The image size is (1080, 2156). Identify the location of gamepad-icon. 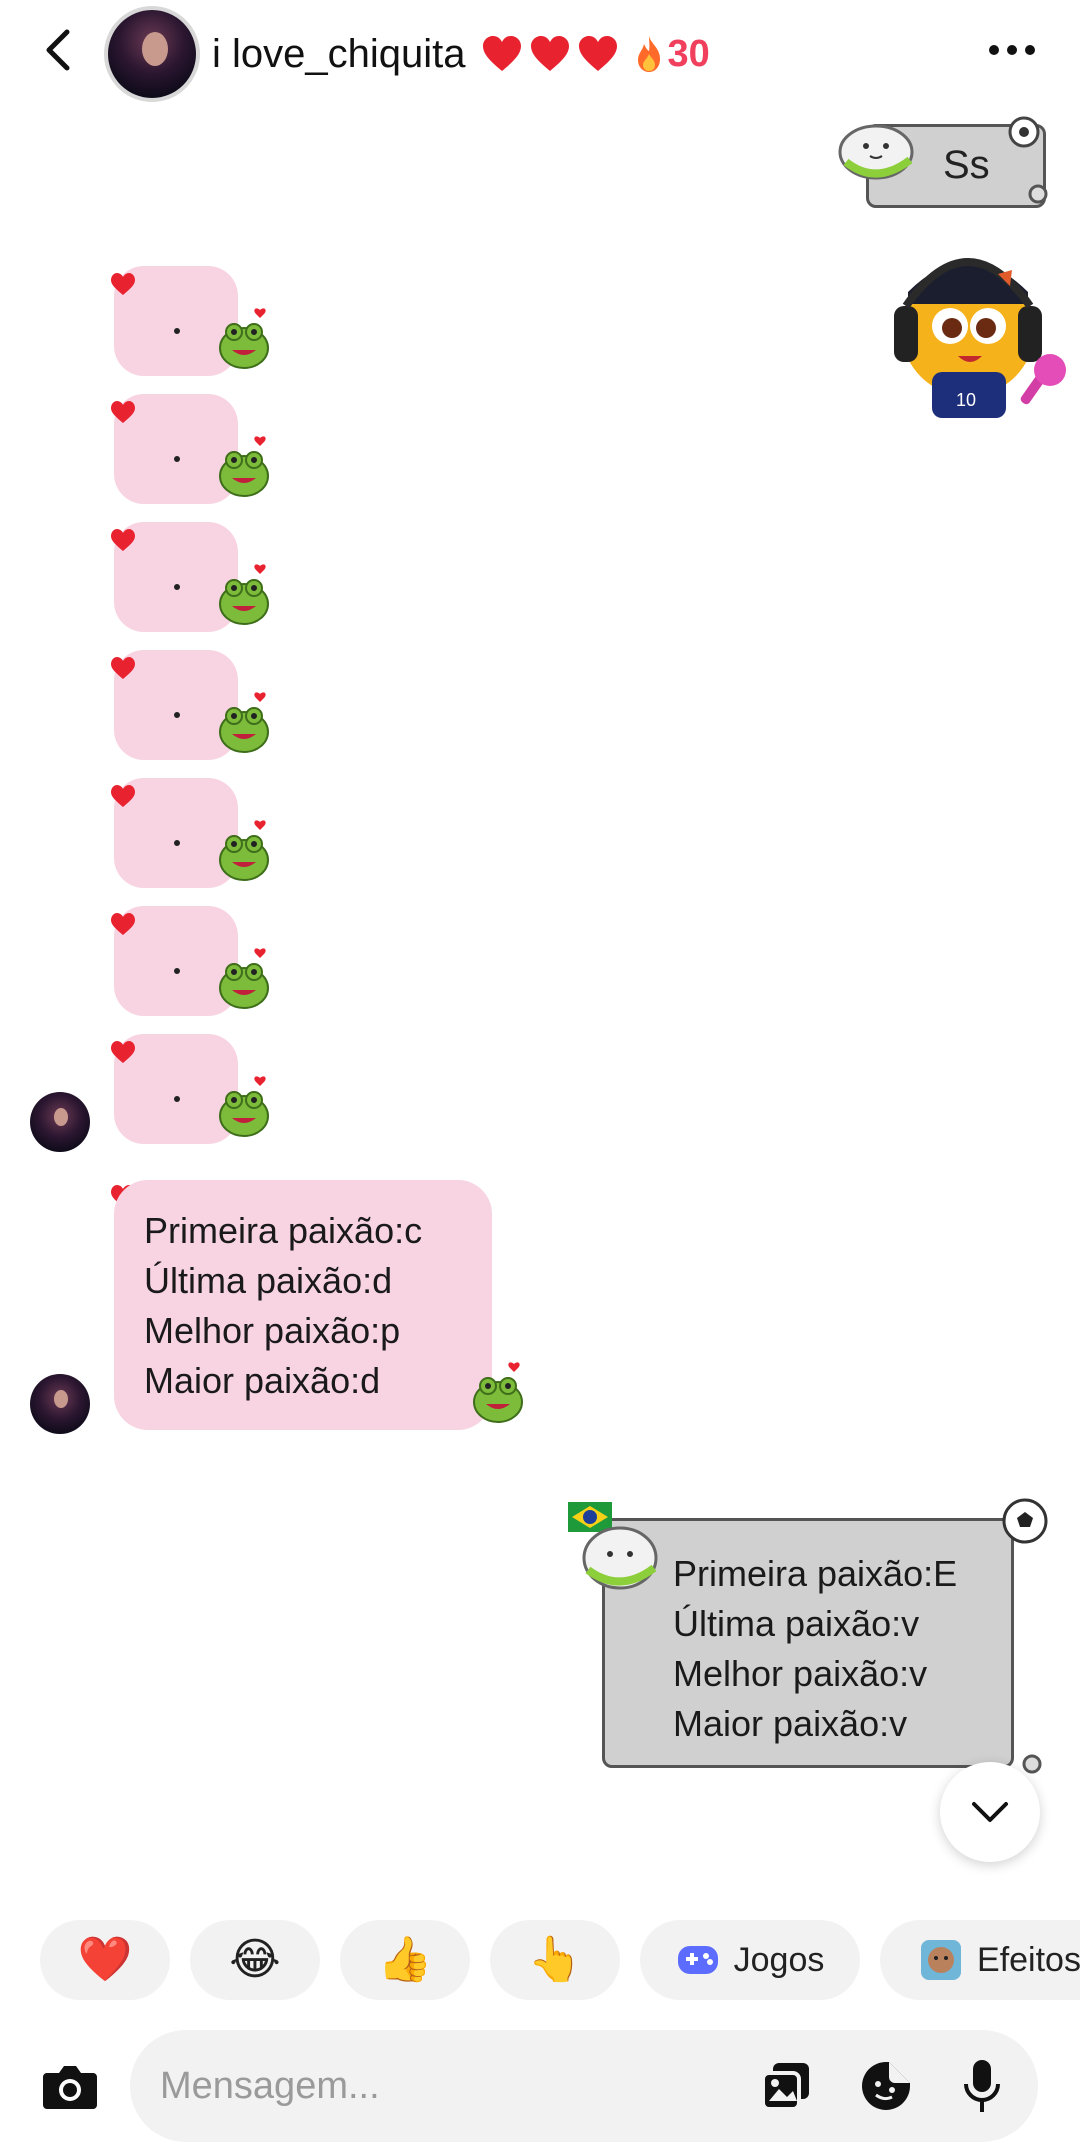
(697, 1960).